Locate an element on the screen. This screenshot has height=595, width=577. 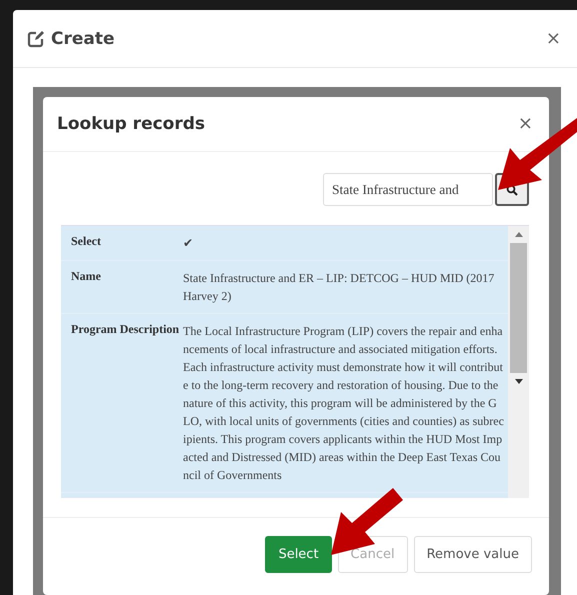
field-label: Program Description is located at coordinates (125, 330).